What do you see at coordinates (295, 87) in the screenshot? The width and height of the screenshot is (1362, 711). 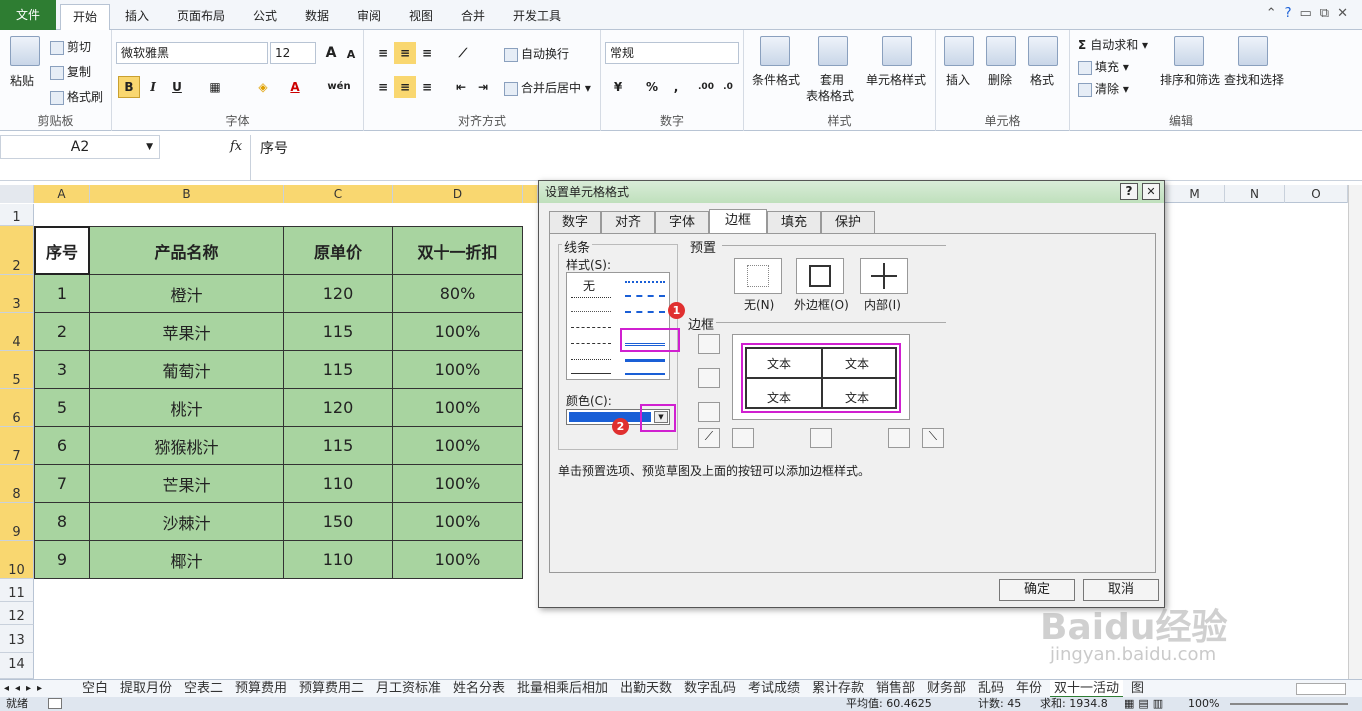 I see `font-color-icon: A` at bounding box center [295, 87].